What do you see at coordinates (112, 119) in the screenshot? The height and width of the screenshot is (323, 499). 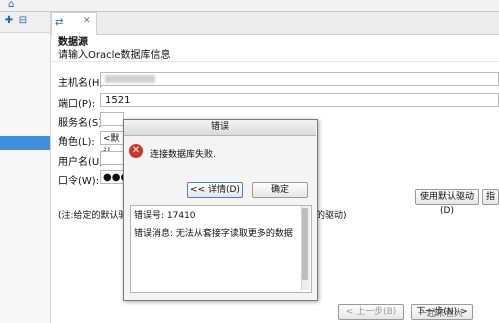 I see `service-field` at bounding box center [112, 119].